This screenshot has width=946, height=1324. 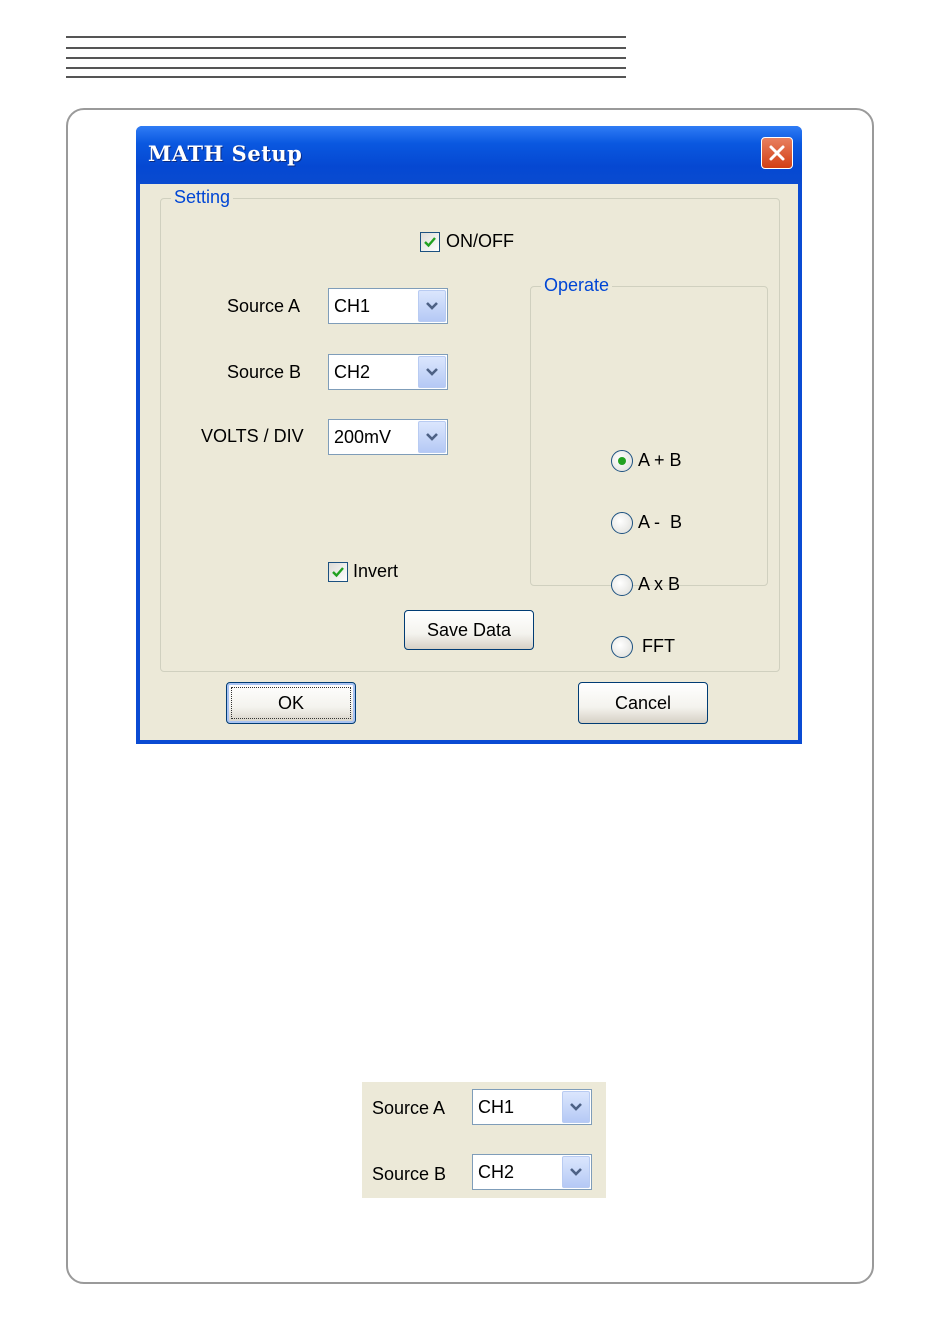 I want to click on close-icon, so click(x=777, y=153).